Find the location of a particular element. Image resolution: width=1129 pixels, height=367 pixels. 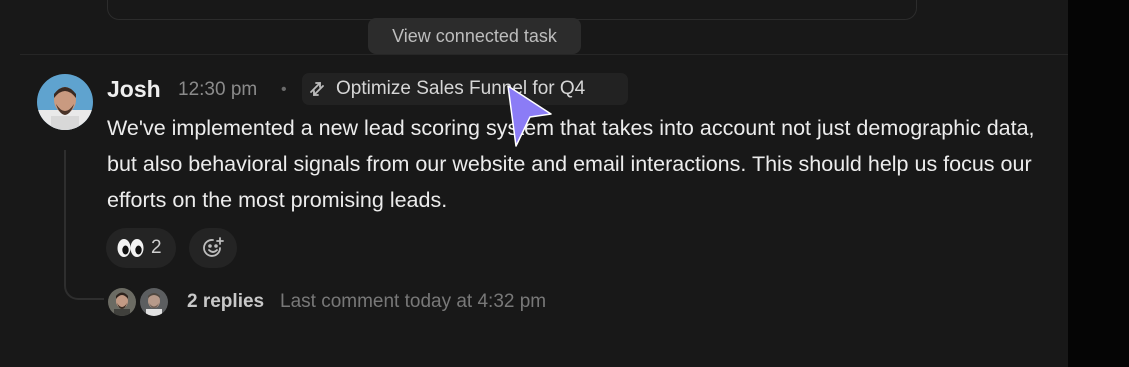

thread-line is located at coordinates (84, 225).